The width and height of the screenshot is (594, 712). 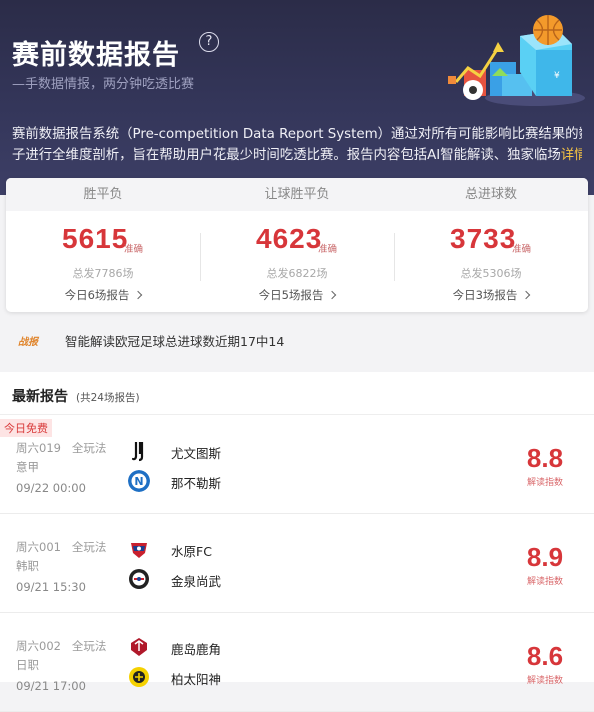 I want to click on score-value: 8.6, so click(x=545, y=656).